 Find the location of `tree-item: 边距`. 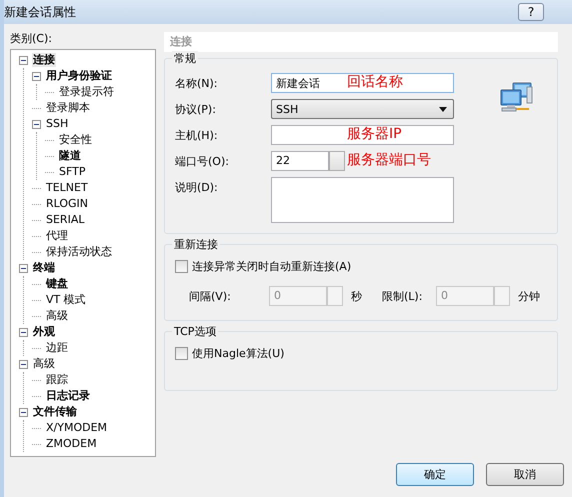

tree-item: 边距 is located at coordinates (57, 348).